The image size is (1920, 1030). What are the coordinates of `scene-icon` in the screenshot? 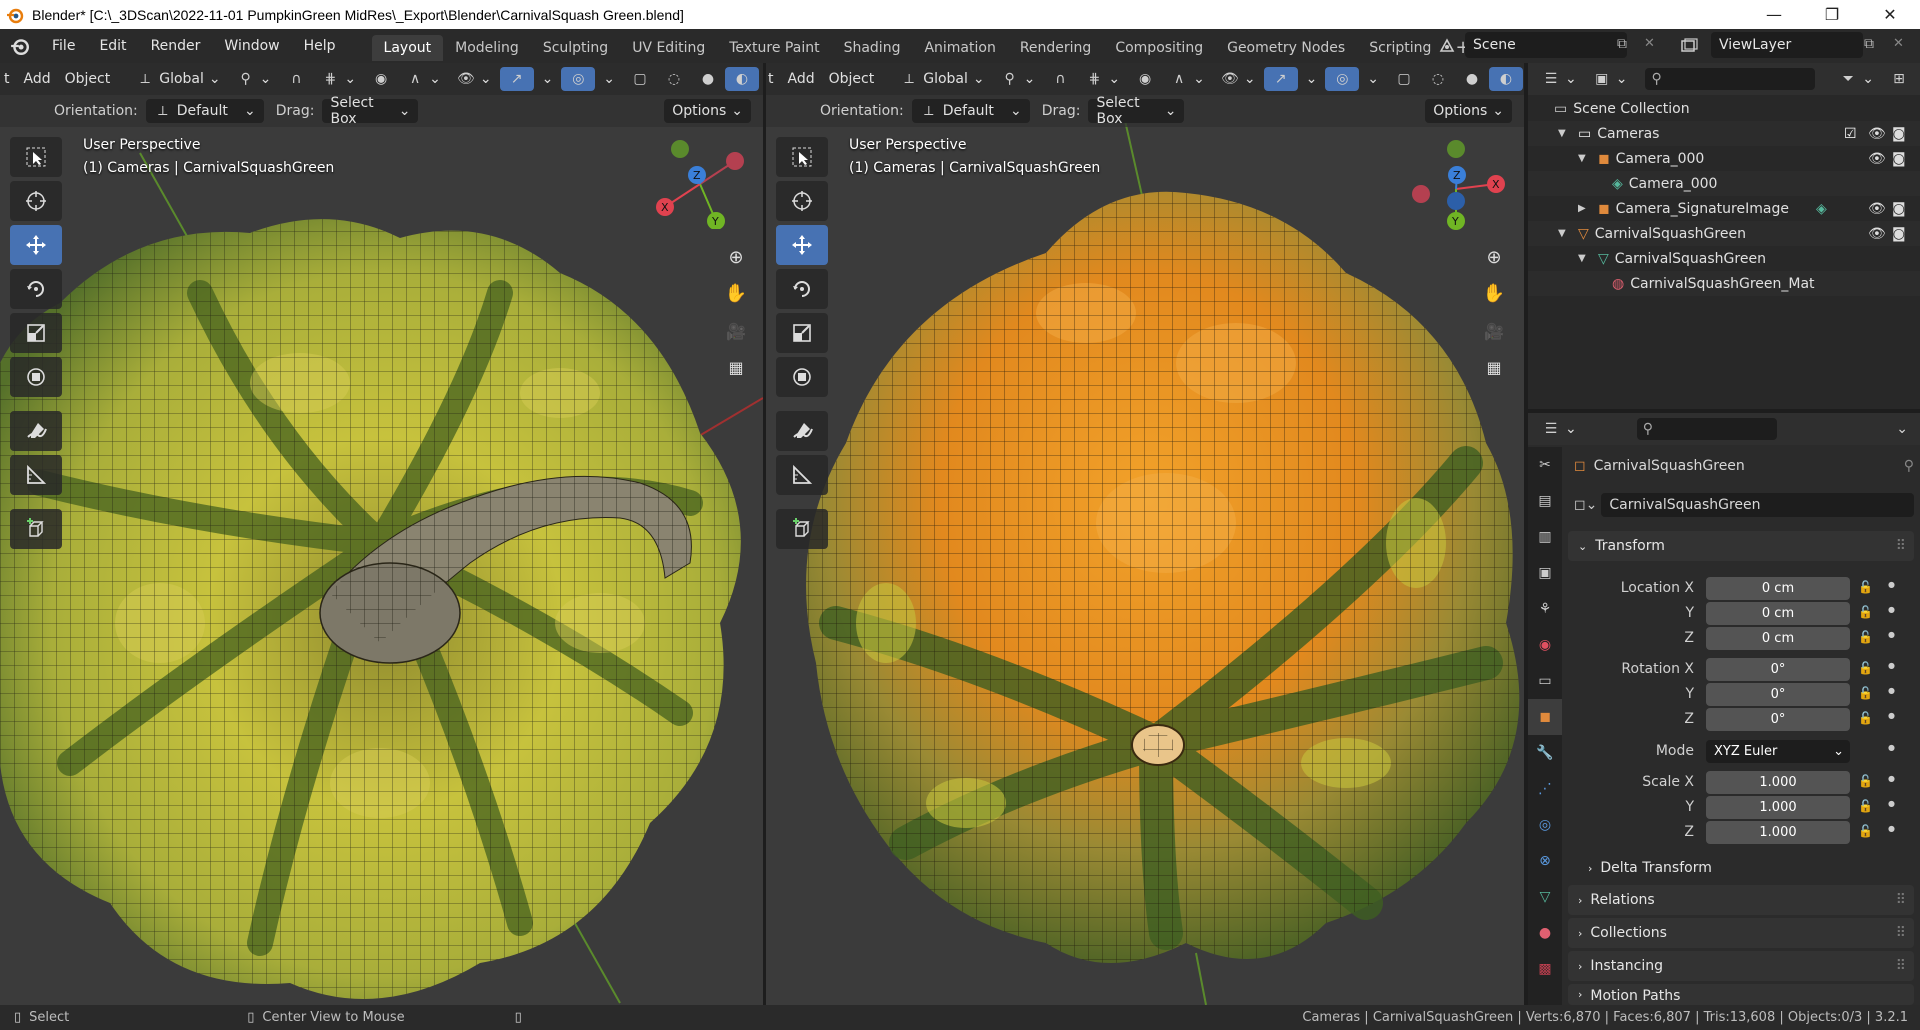 It's located at (1447, 46).